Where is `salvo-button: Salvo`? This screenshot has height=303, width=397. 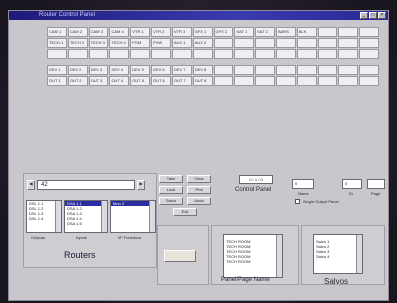
salvo-button: Salvo is located at coordinates (171, 201).